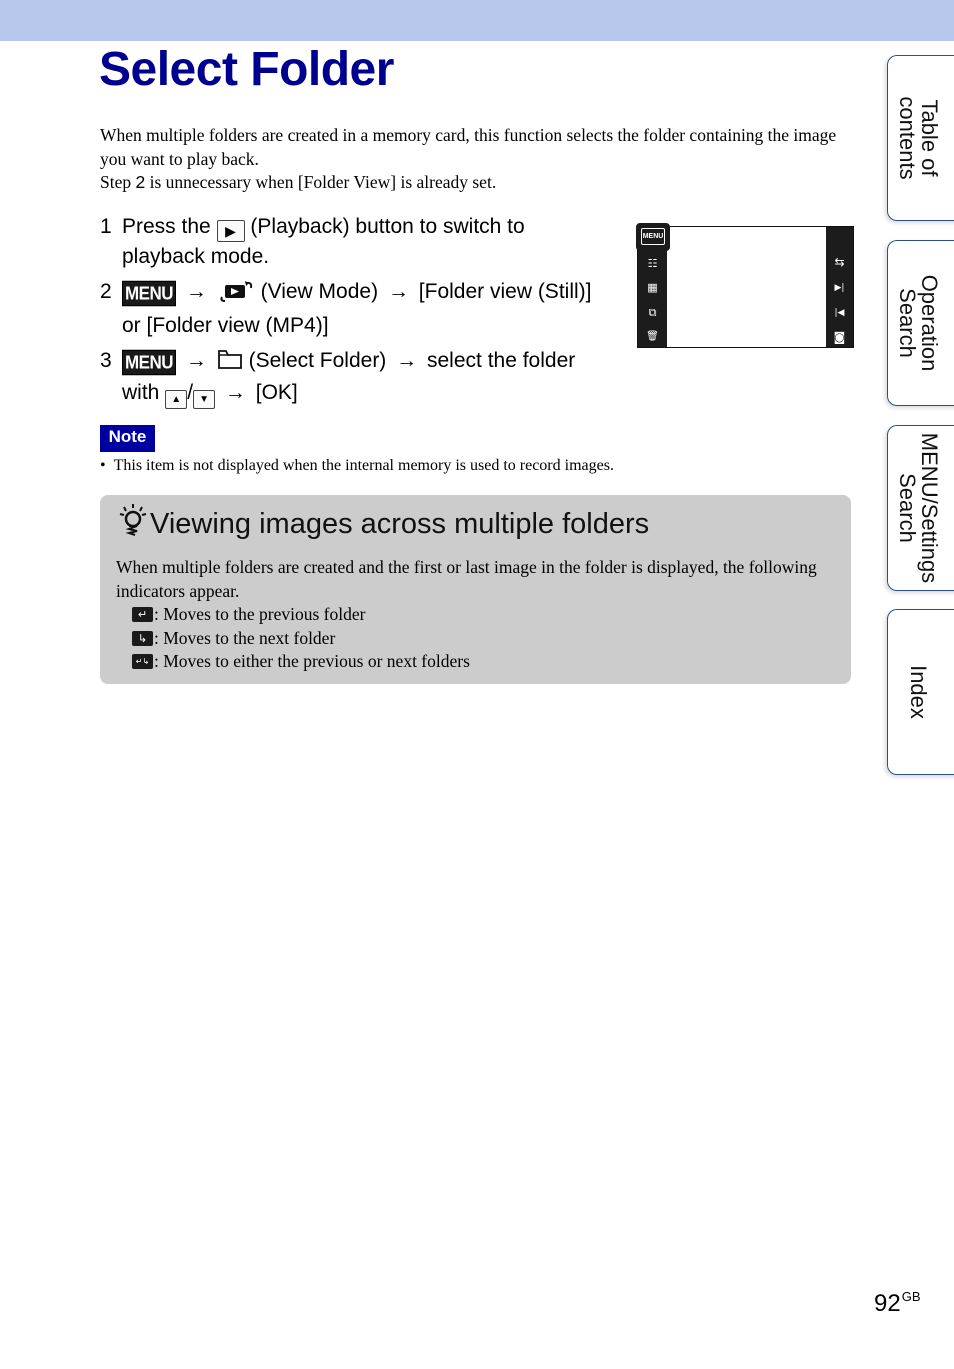 Image resolution: width=954 pixels, height=1369 pixels. What do you see at coordinates (839, 262) in the screenshot?
I see `scroll-arrows-icon: ⇆` at bounding box center [839, 262].